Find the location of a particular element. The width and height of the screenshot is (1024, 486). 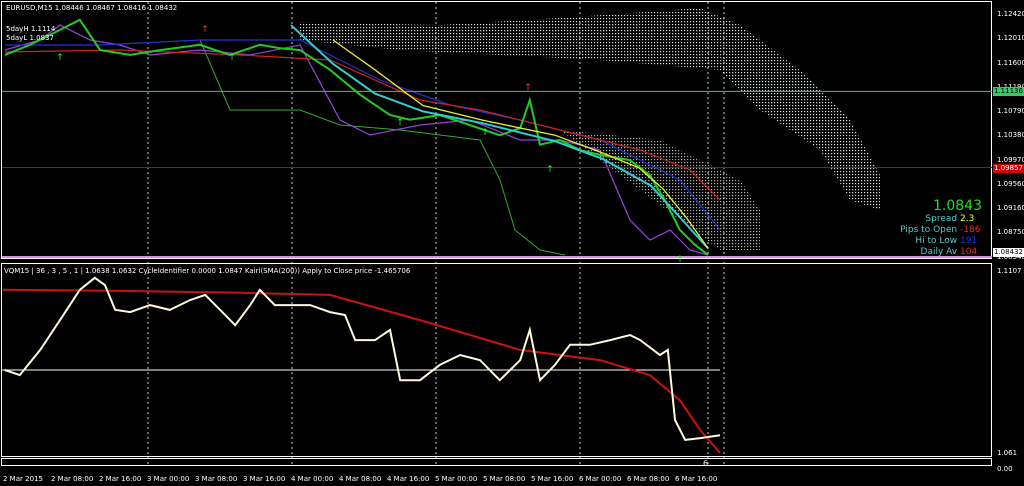

time-axis-tick: 5 Mar 00:00 is located at coordinates (456, 479).